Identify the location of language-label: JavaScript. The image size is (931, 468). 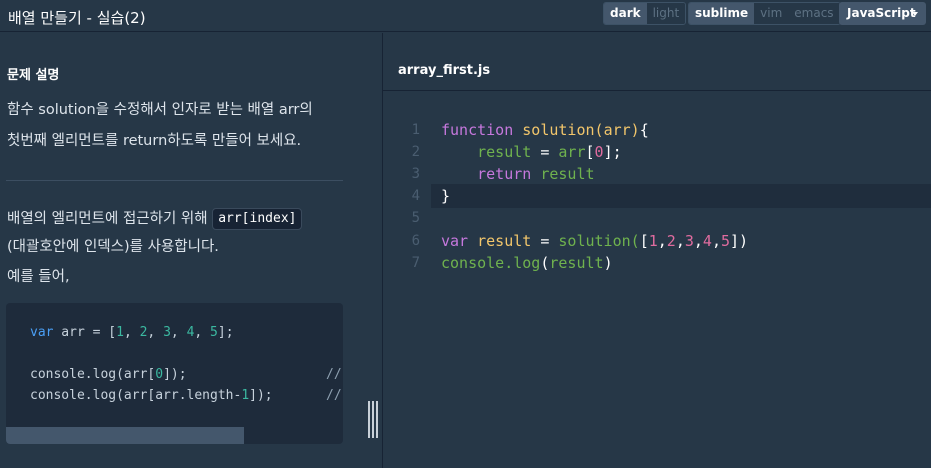
(881, 13).